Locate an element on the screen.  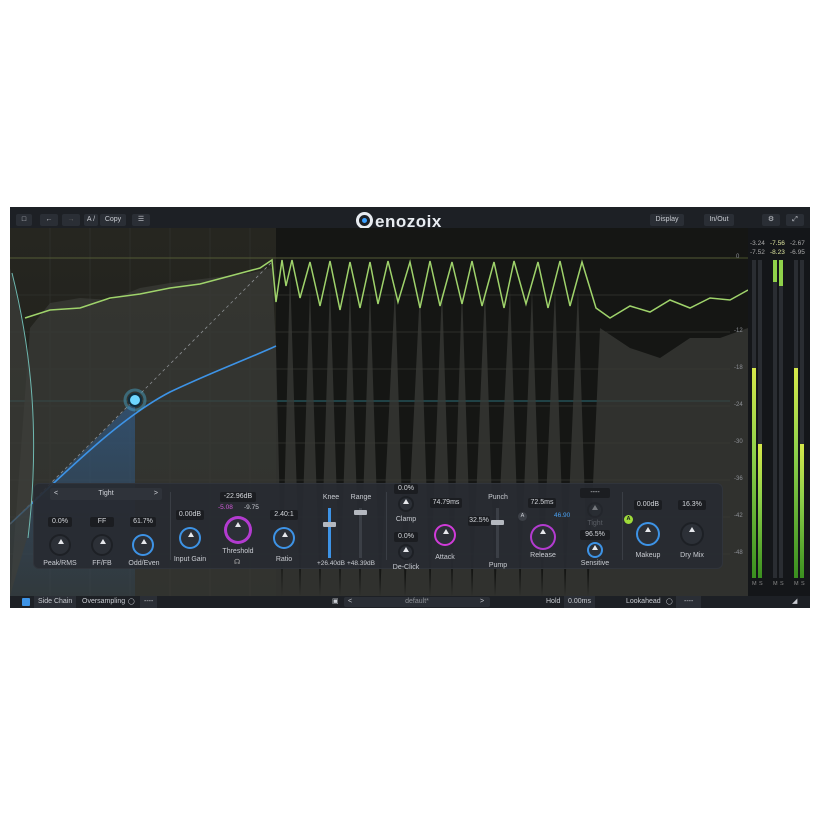
input-meter-s is located at coordinates (760, 419).